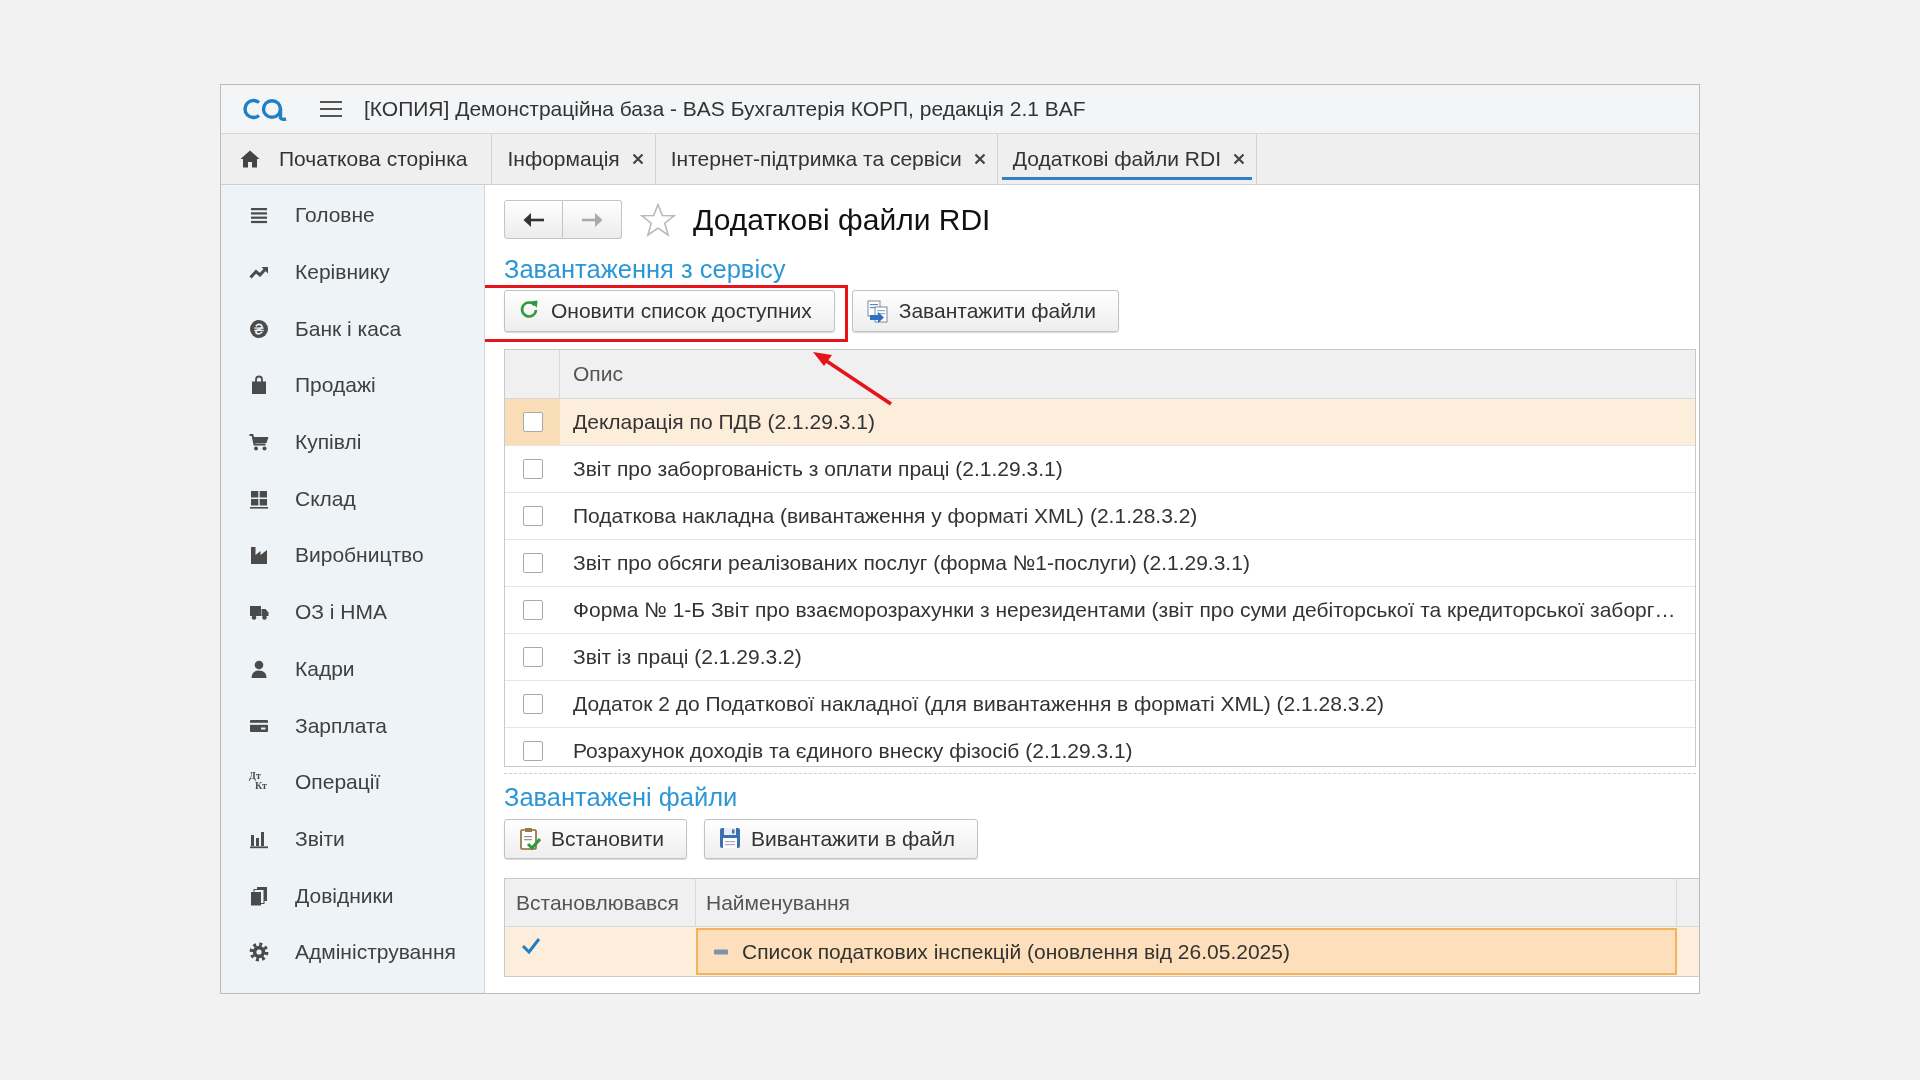 The image size is (1920, 1080). I want to click on shopping-bag-icon, so click(259, 385).